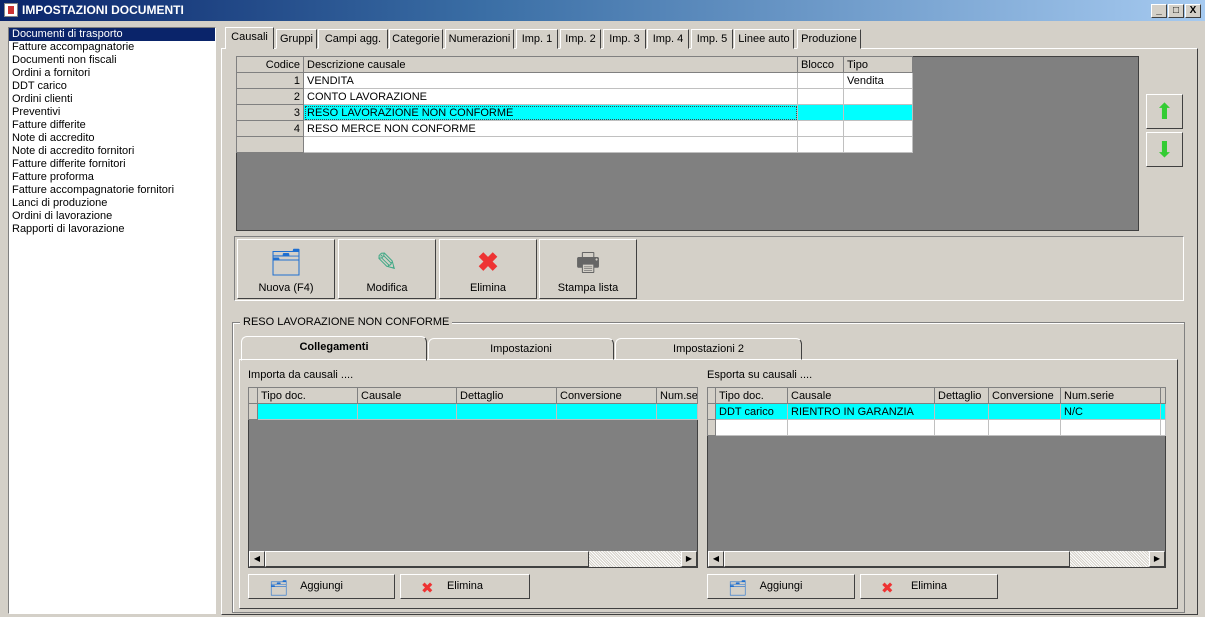 This screenshot has height=617, width=1205. Describe the element at coordinates (550, 64) in the screenshot. I see `col-descrizione: Descrizione causale` at that location.